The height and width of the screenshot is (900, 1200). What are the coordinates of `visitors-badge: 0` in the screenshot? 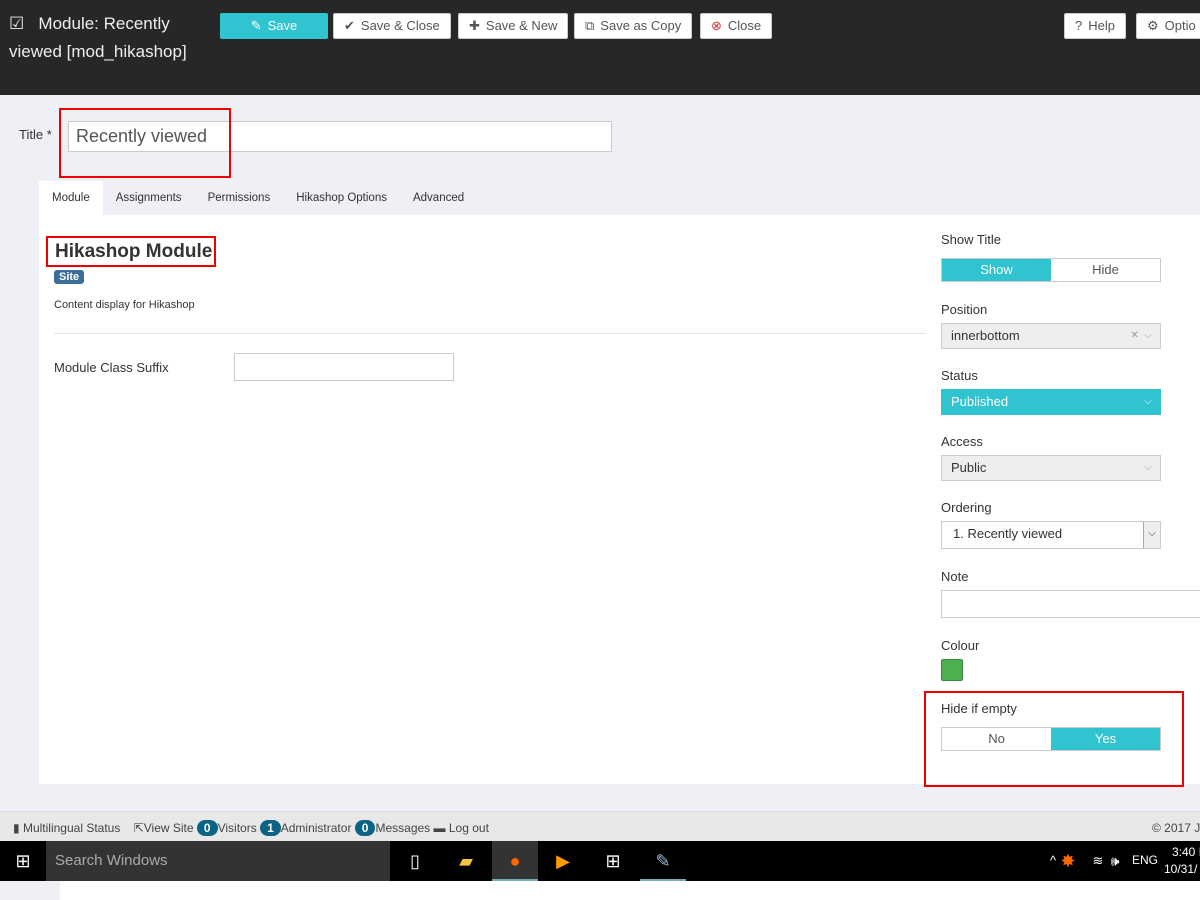 It's located at (207, 828).